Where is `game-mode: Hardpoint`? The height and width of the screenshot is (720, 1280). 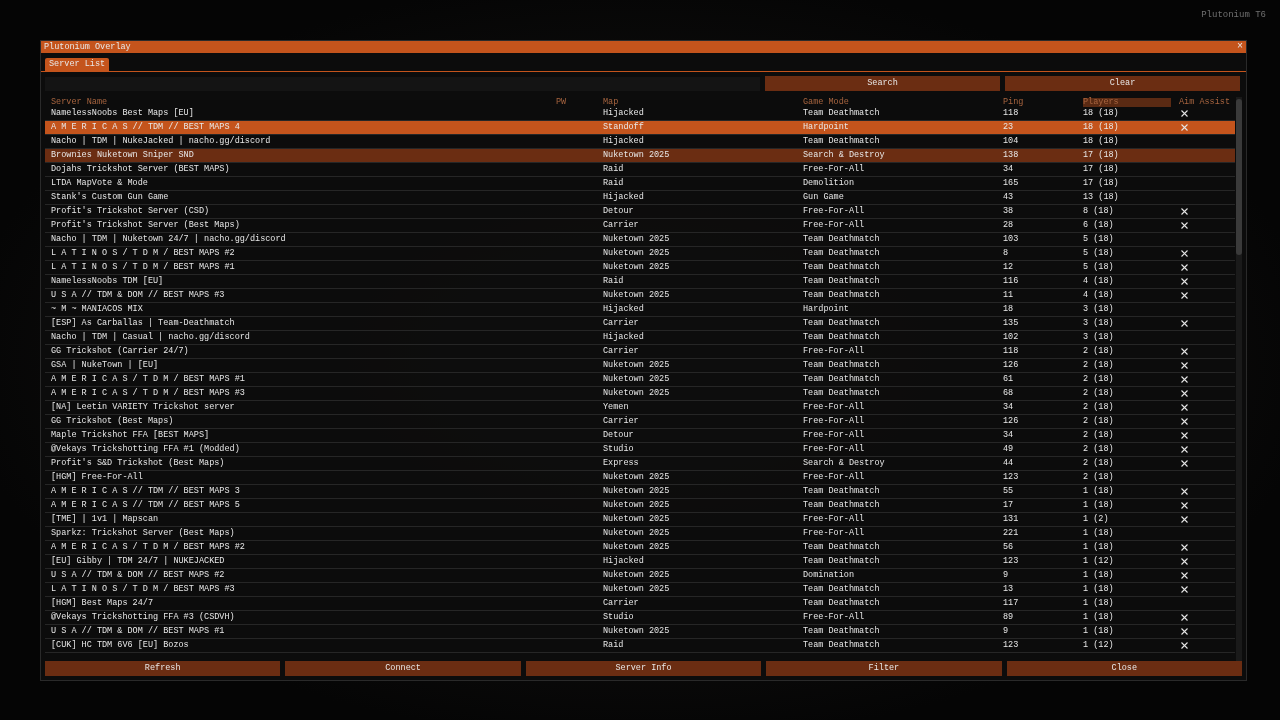
game-mode: Hardpoint is located at coordinates (826, 309).